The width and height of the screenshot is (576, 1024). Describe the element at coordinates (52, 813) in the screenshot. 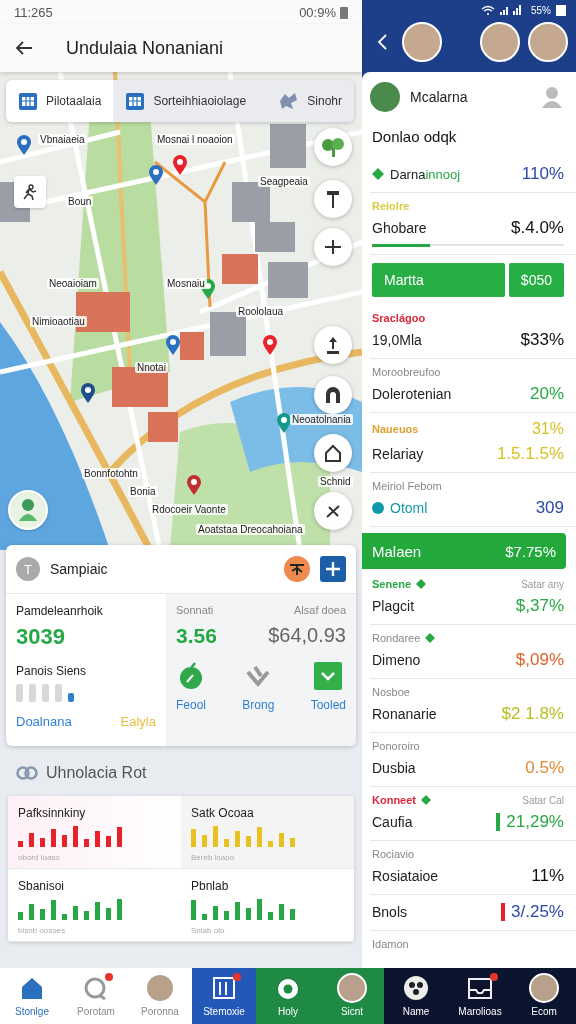

I see `tile-title: Pafksinnkiny` at that location.